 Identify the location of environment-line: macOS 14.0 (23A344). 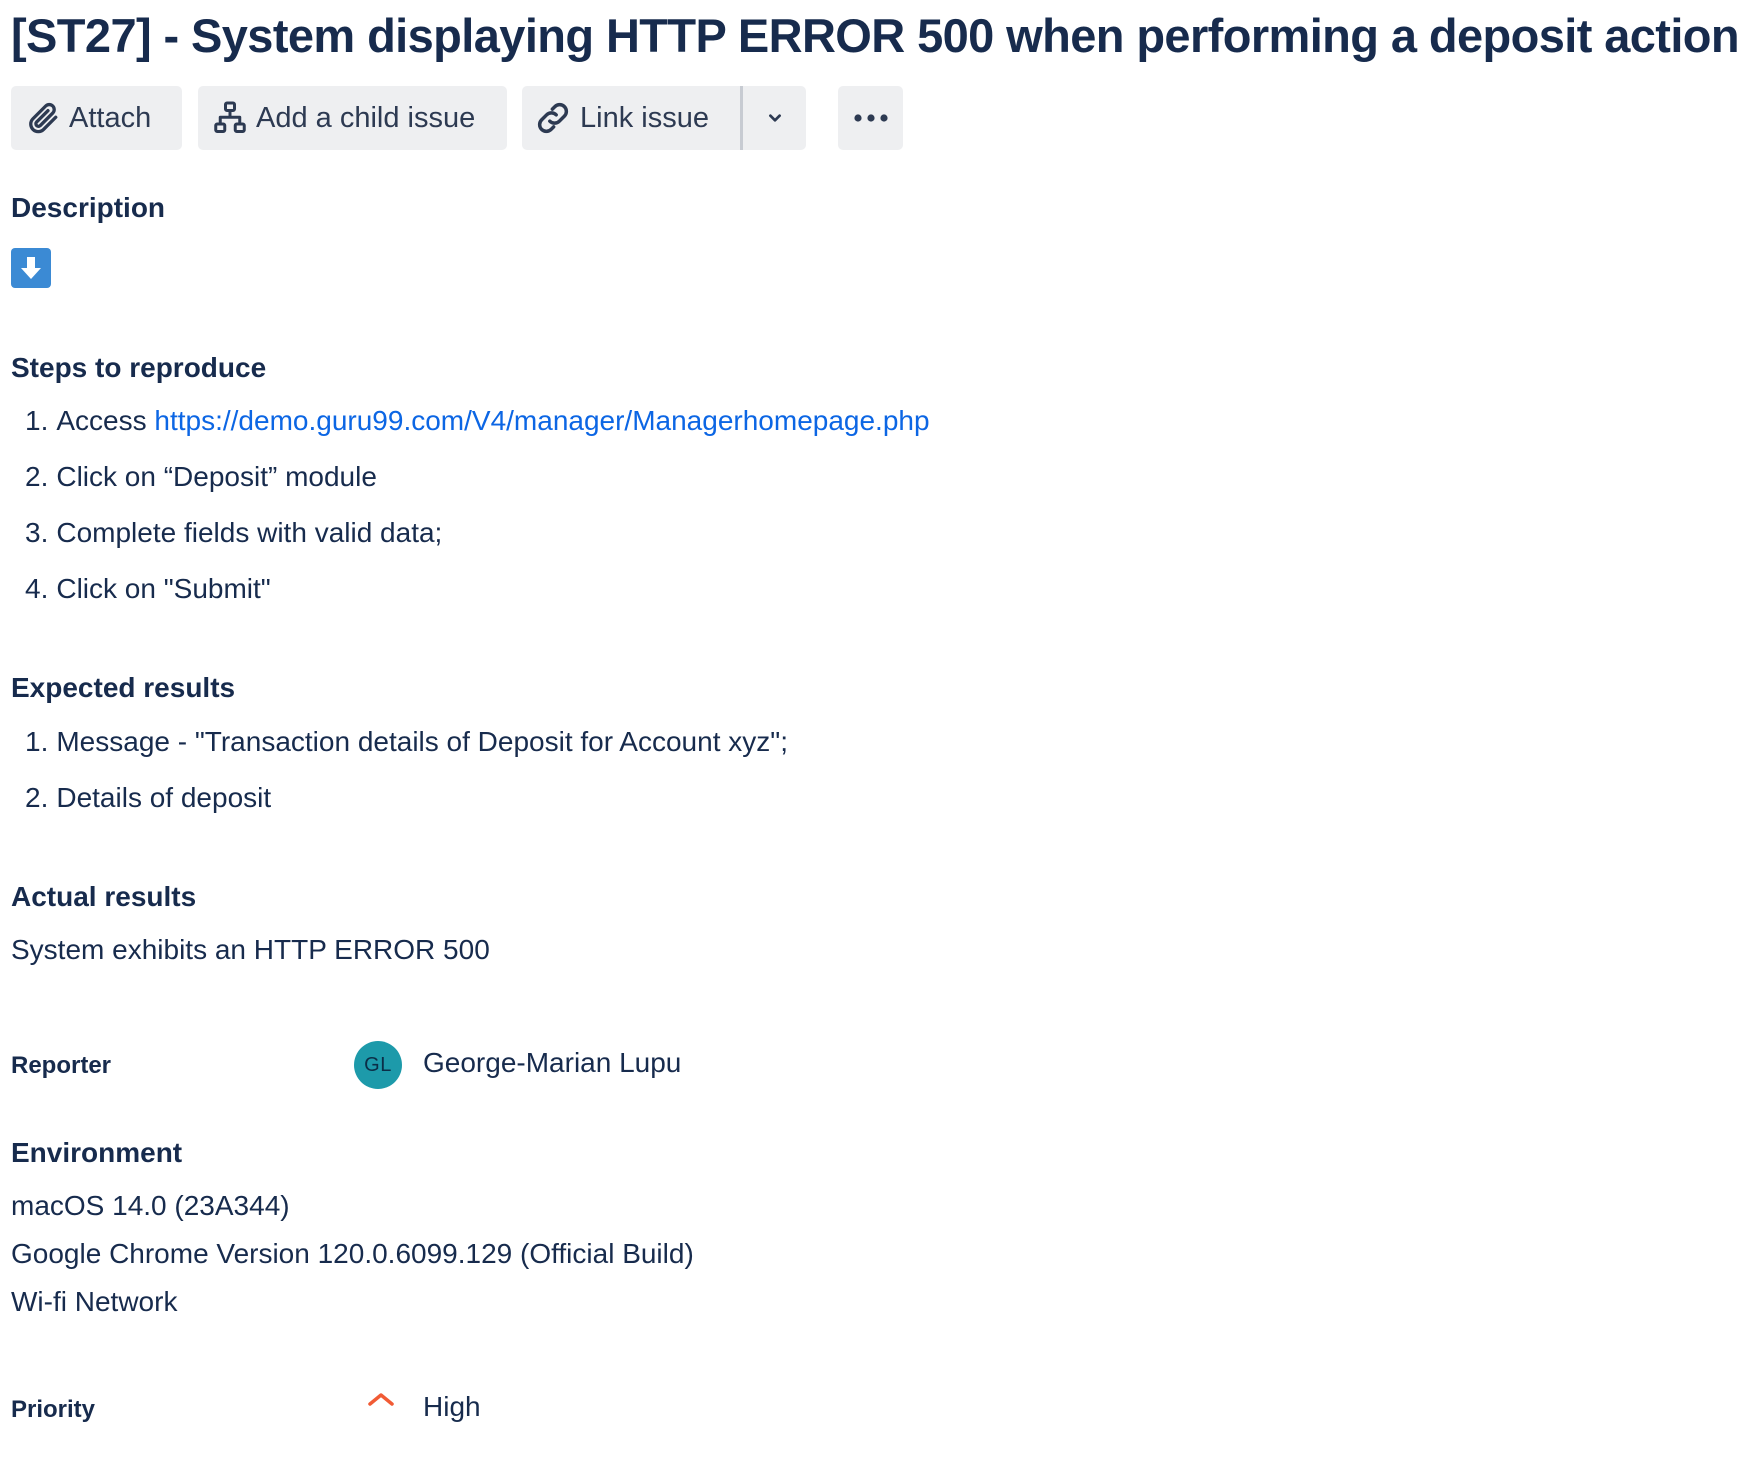
(150, 1205).